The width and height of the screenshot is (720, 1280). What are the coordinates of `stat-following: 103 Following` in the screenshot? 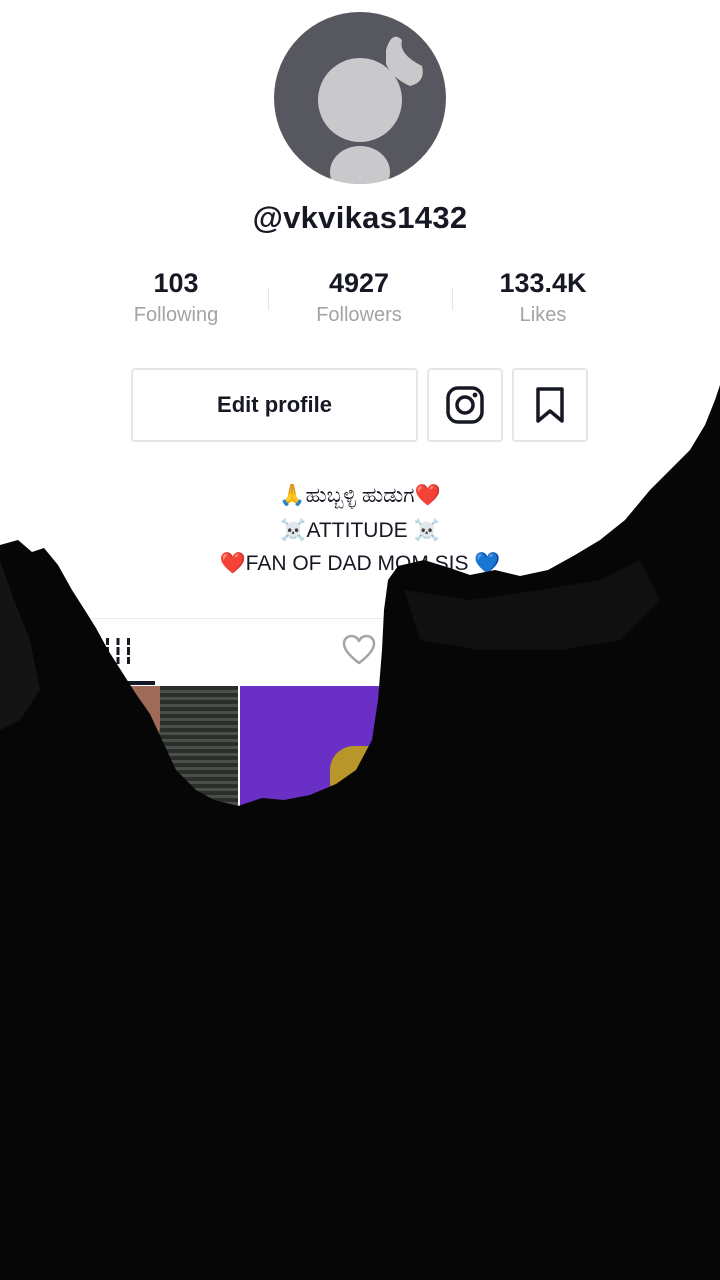 It's located at (176, 296).